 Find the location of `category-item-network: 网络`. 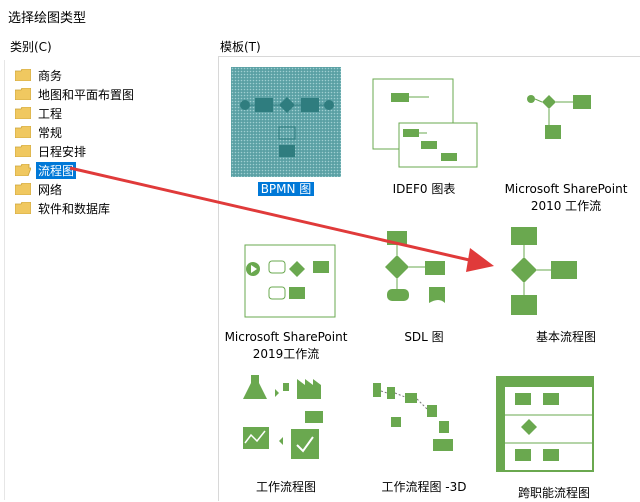

category-item-network: 网络 is located at coordinates (39, 189).